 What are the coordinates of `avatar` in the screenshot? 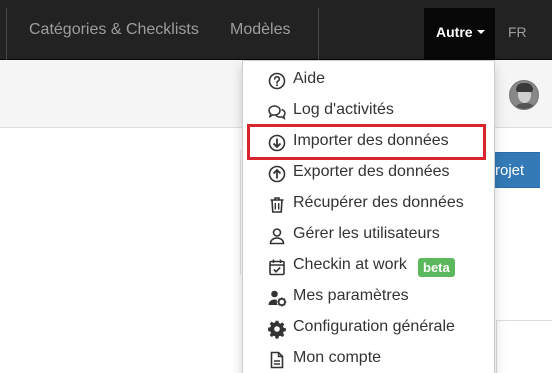 It's located at (524, 95).